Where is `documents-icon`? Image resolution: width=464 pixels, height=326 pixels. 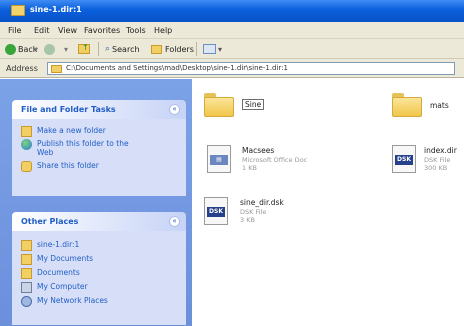
documents-icon is located at coordinates (26, 273).